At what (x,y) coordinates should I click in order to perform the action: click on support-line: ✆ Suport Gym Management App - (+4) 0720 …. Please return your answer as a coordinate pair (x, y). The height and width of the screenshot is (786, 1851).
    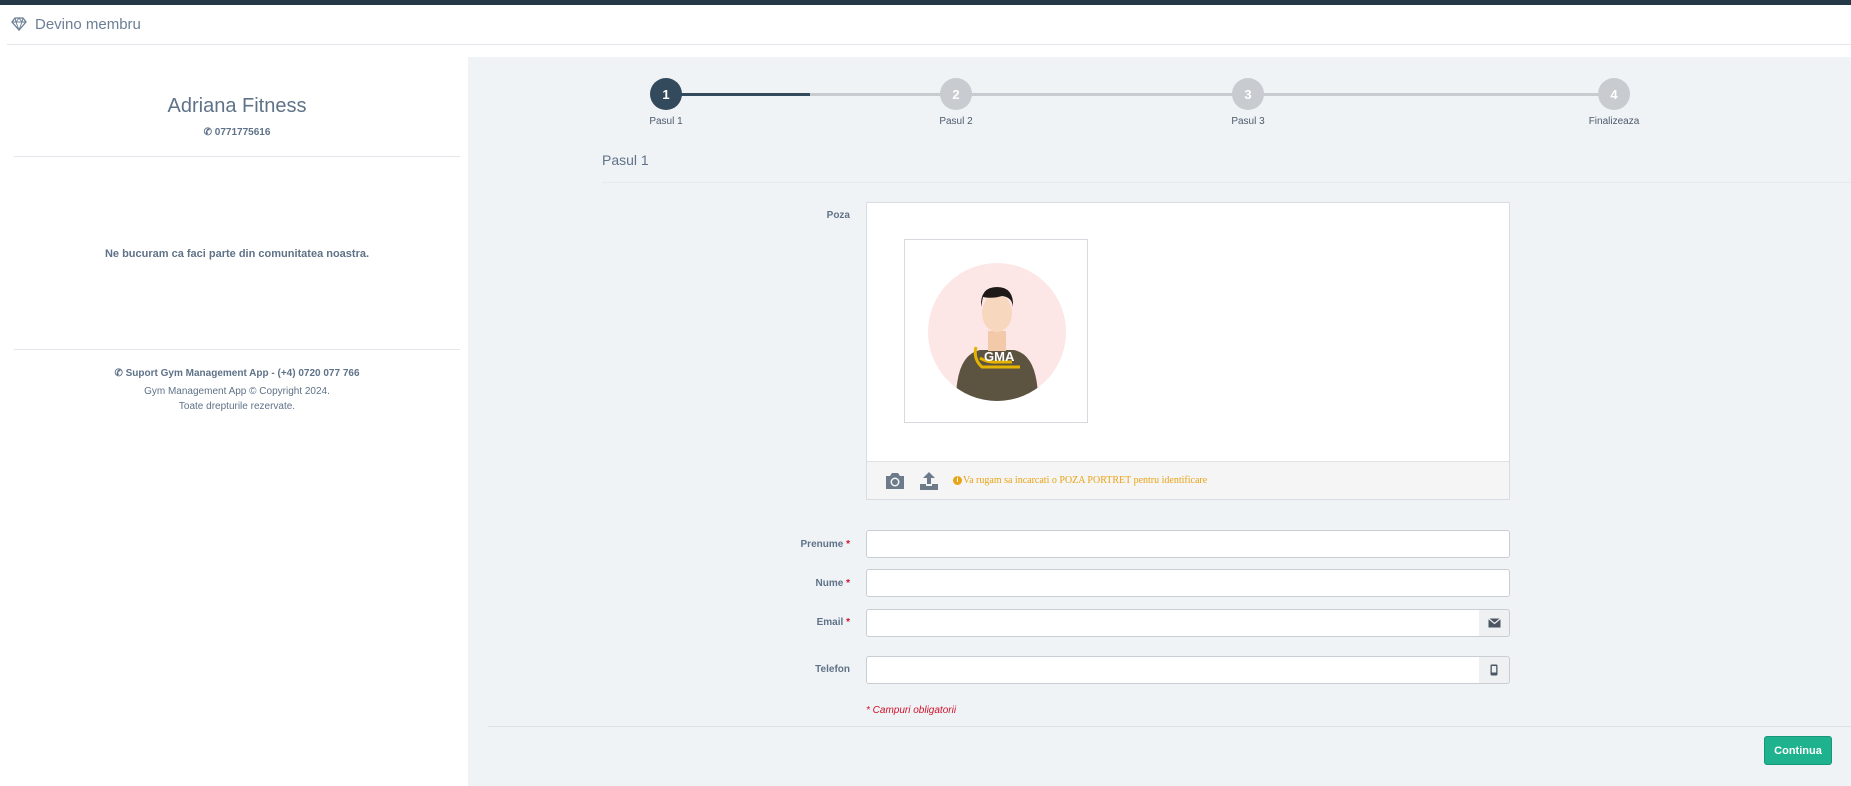
    Looking at the image, I should click on (237, 373).